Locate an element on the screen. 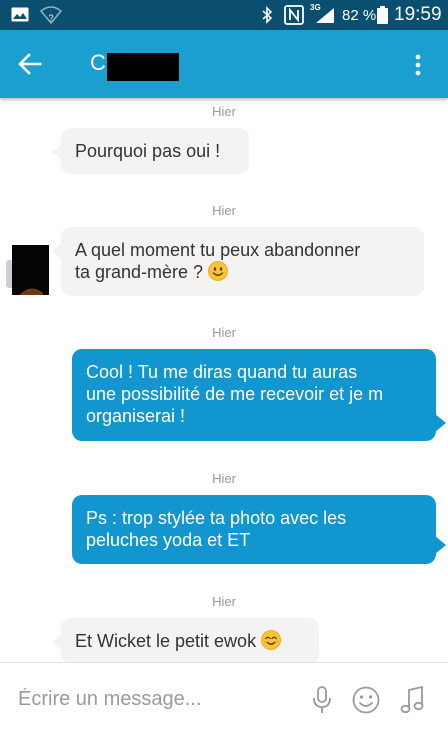  contact-name: C is located at coordinates (98, 63).